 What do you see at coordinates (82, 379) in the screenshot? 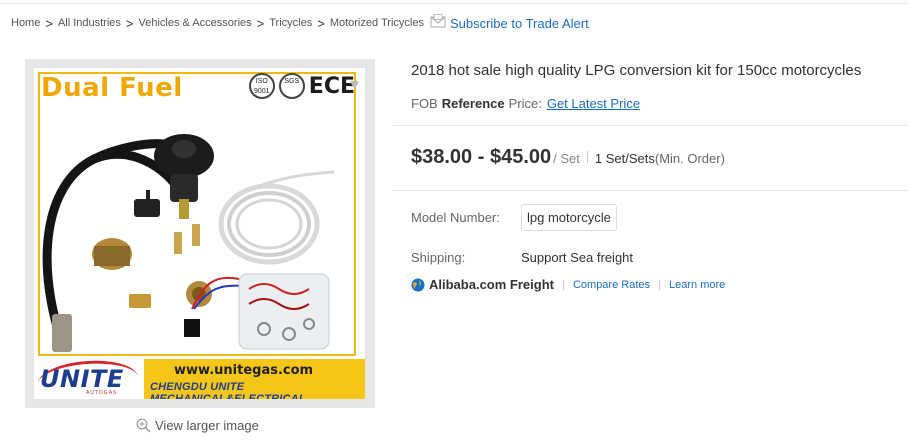
I see `unite-logo: UNITE` at bounding box center [82, 379].